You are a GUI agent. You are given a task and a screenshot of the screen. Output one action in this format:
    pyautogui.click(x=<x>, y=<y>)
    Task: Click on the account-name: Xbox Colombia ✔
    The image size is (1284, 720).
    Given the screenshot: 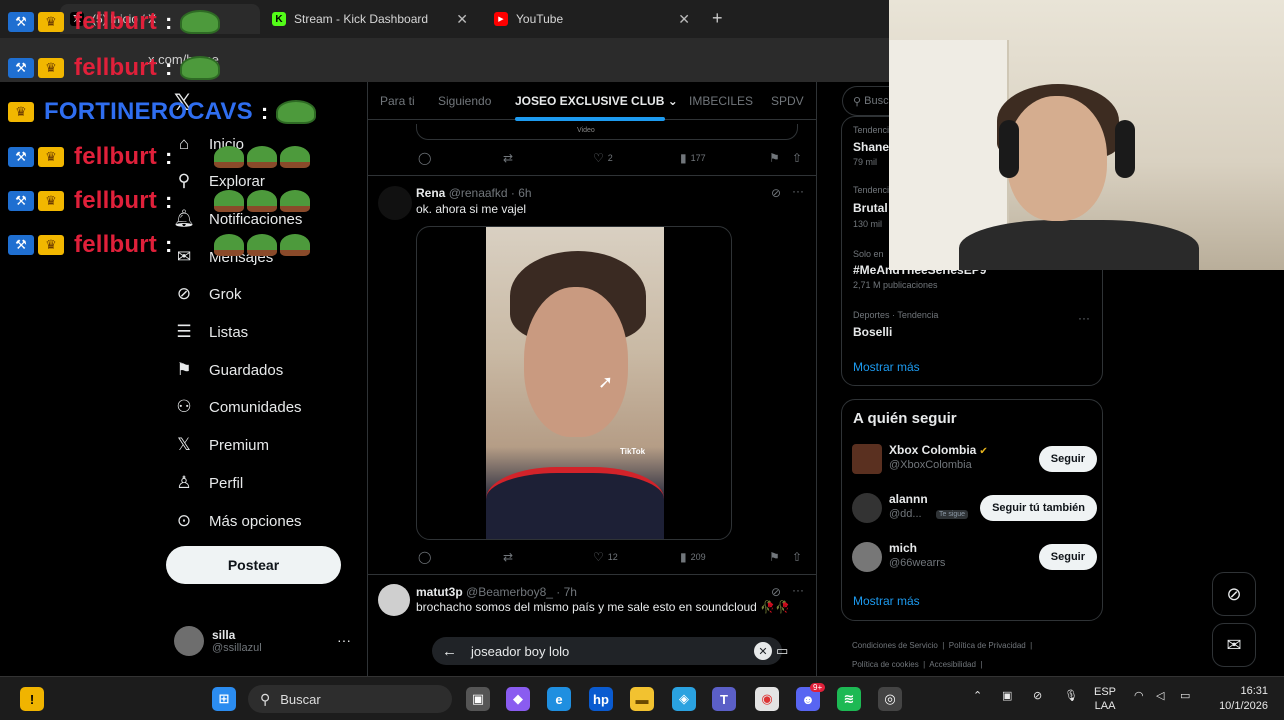 What is the action you would take?
    pyautogui.click(x=938, y=450)
    